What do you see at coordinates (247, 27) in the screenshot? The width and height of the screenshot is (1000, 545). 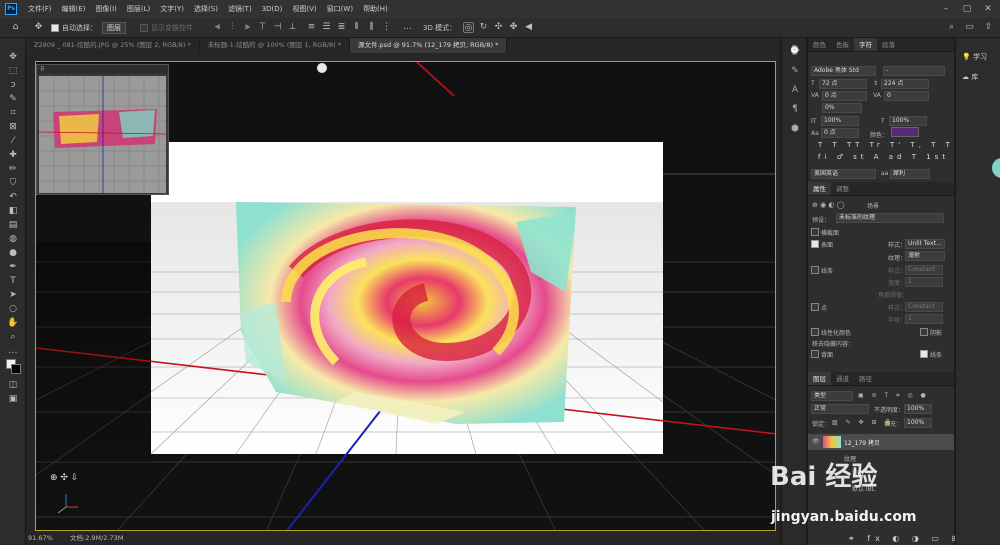 I see `align-right-icon: ⫸` at bounding box center [247, 27].